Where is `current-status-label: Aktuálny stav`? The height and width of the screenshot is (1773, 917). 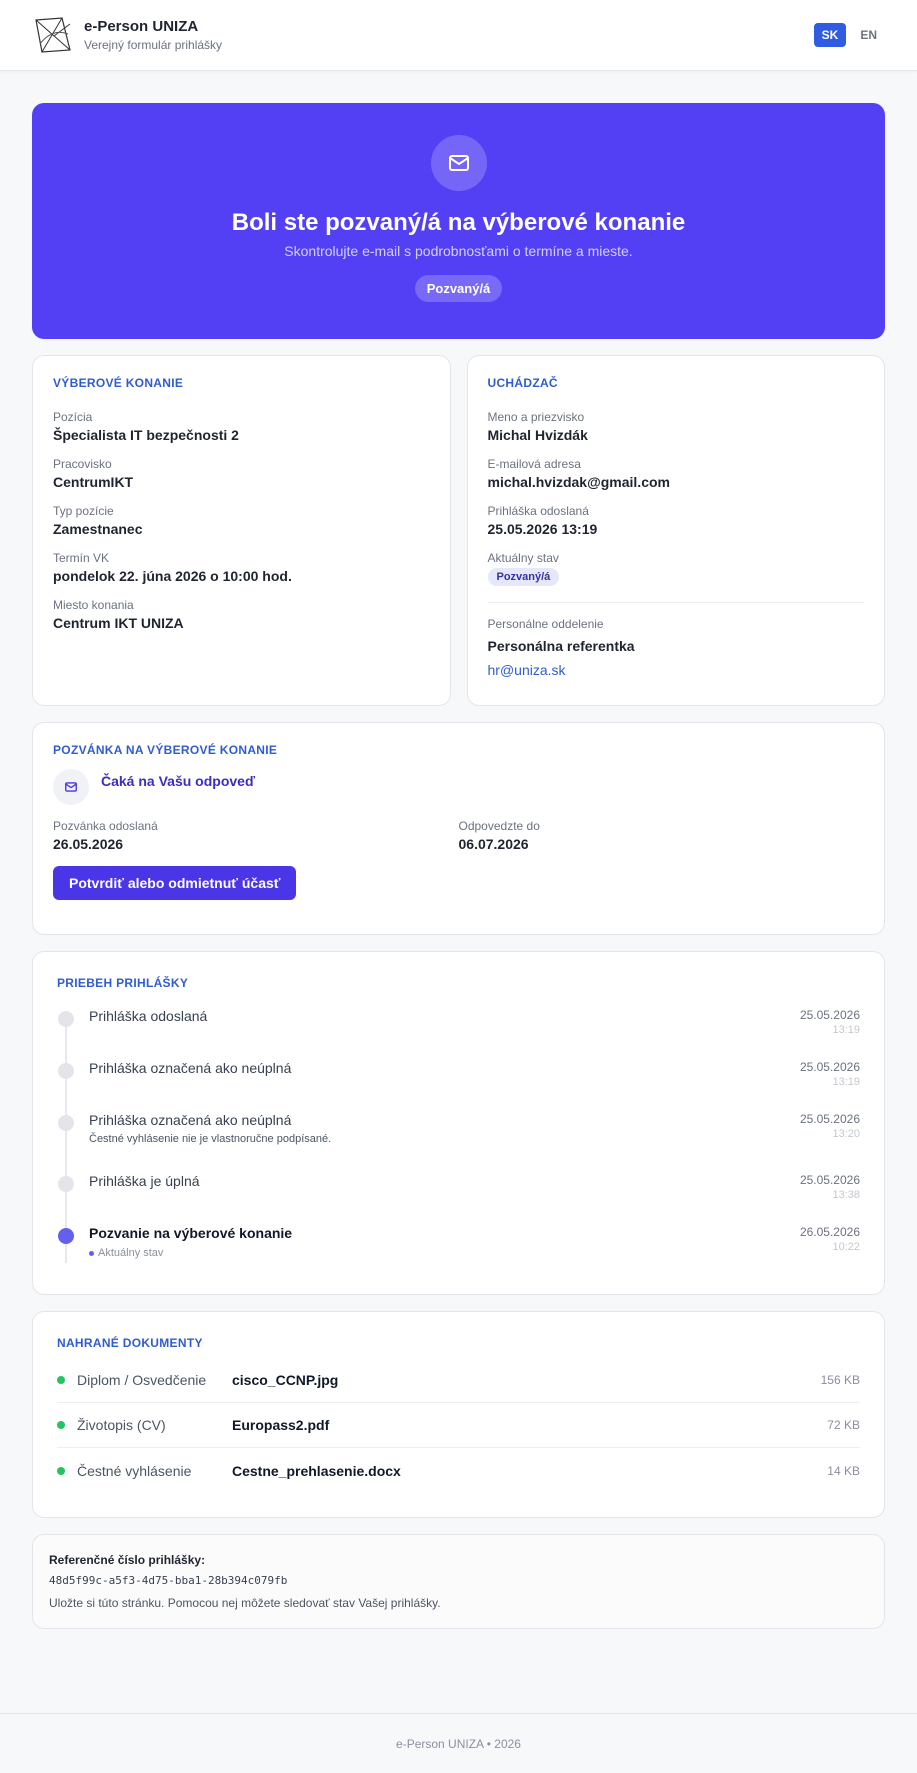
current-status-label: Aktuálny stav is located at coordinates (131, 1253).